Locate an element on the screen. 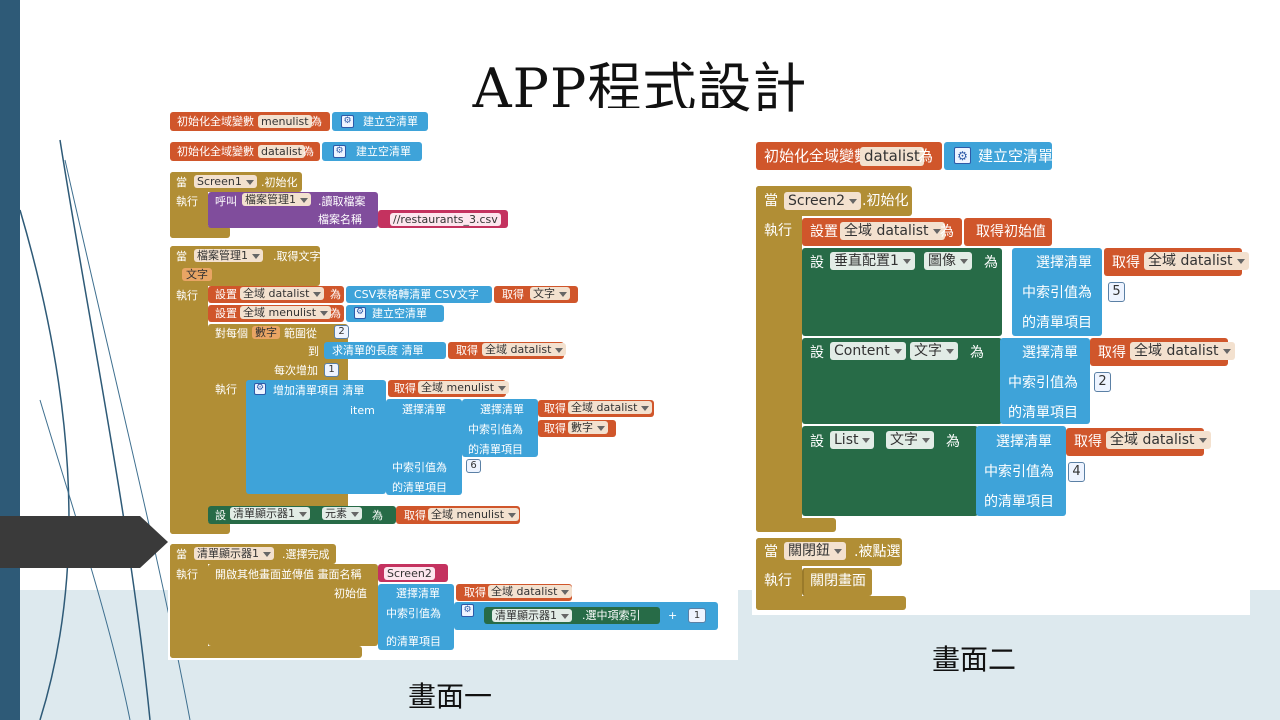  index-value: 5 is located at coordinates (1116, 292).